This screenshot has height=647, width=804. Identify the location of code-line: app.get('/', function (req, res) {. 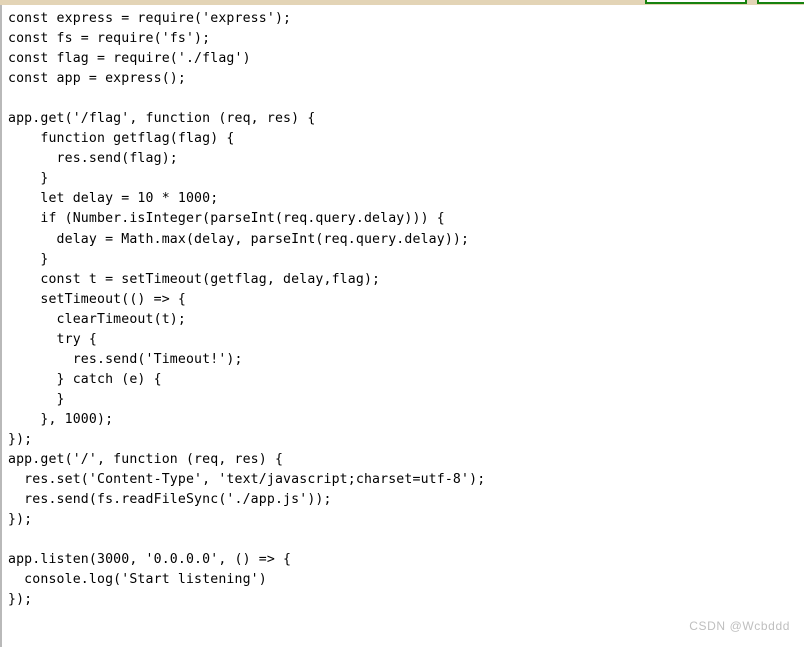
(146, 460).